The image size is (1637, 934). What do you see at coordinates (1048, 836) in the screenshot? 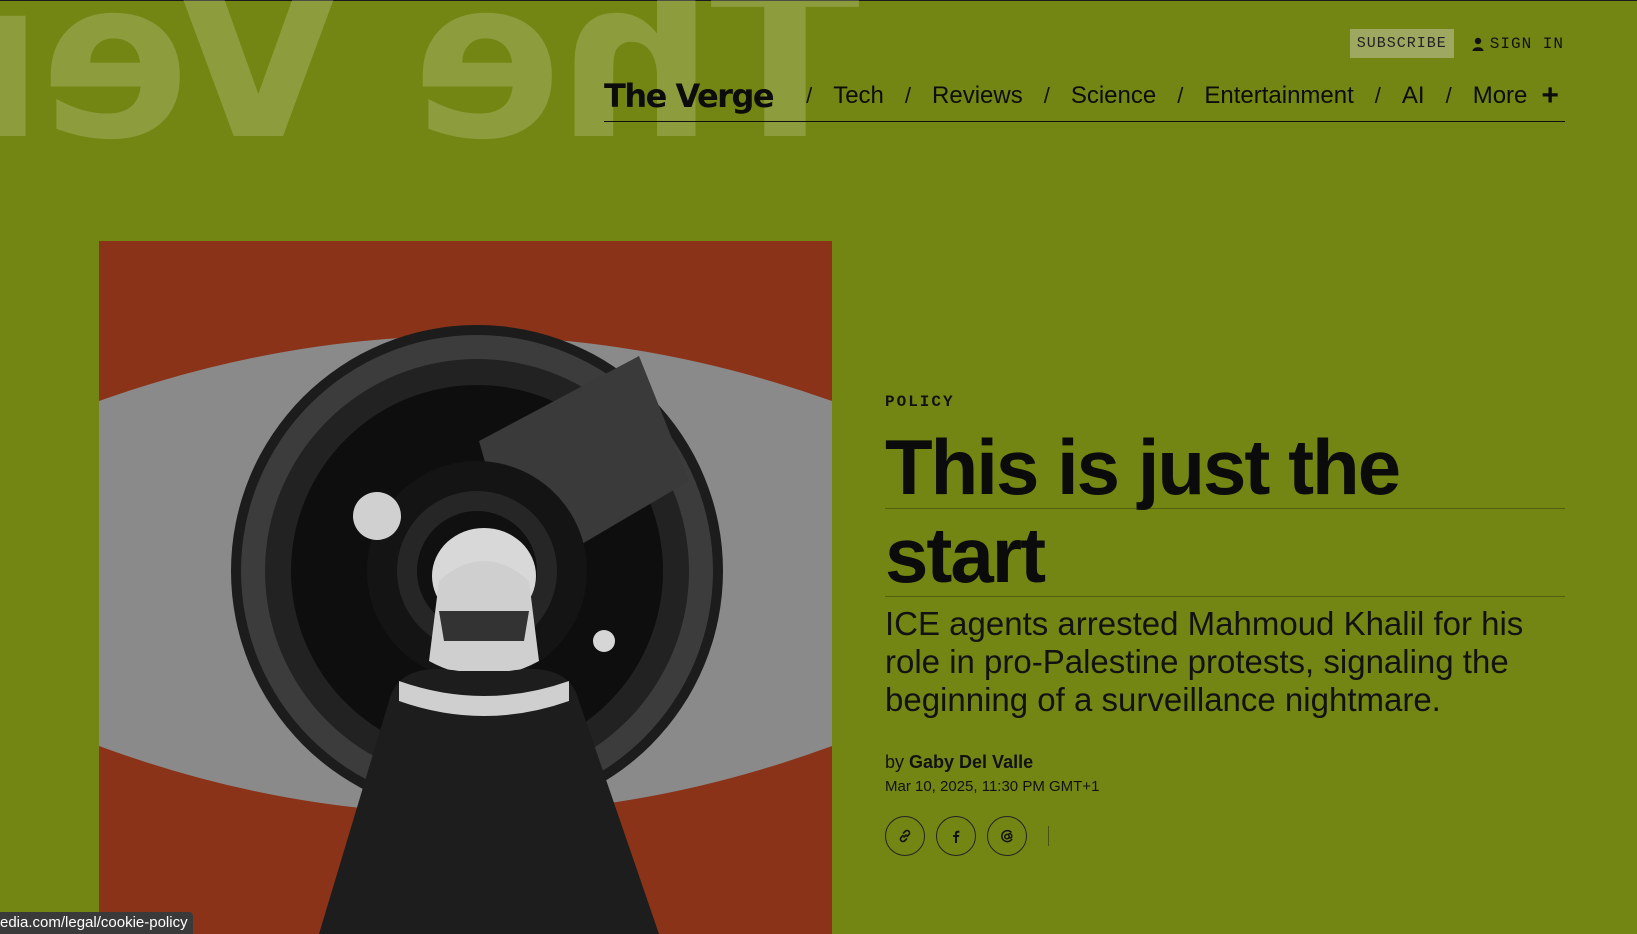
I see `share-divider` at bounding box center [1048, 836].